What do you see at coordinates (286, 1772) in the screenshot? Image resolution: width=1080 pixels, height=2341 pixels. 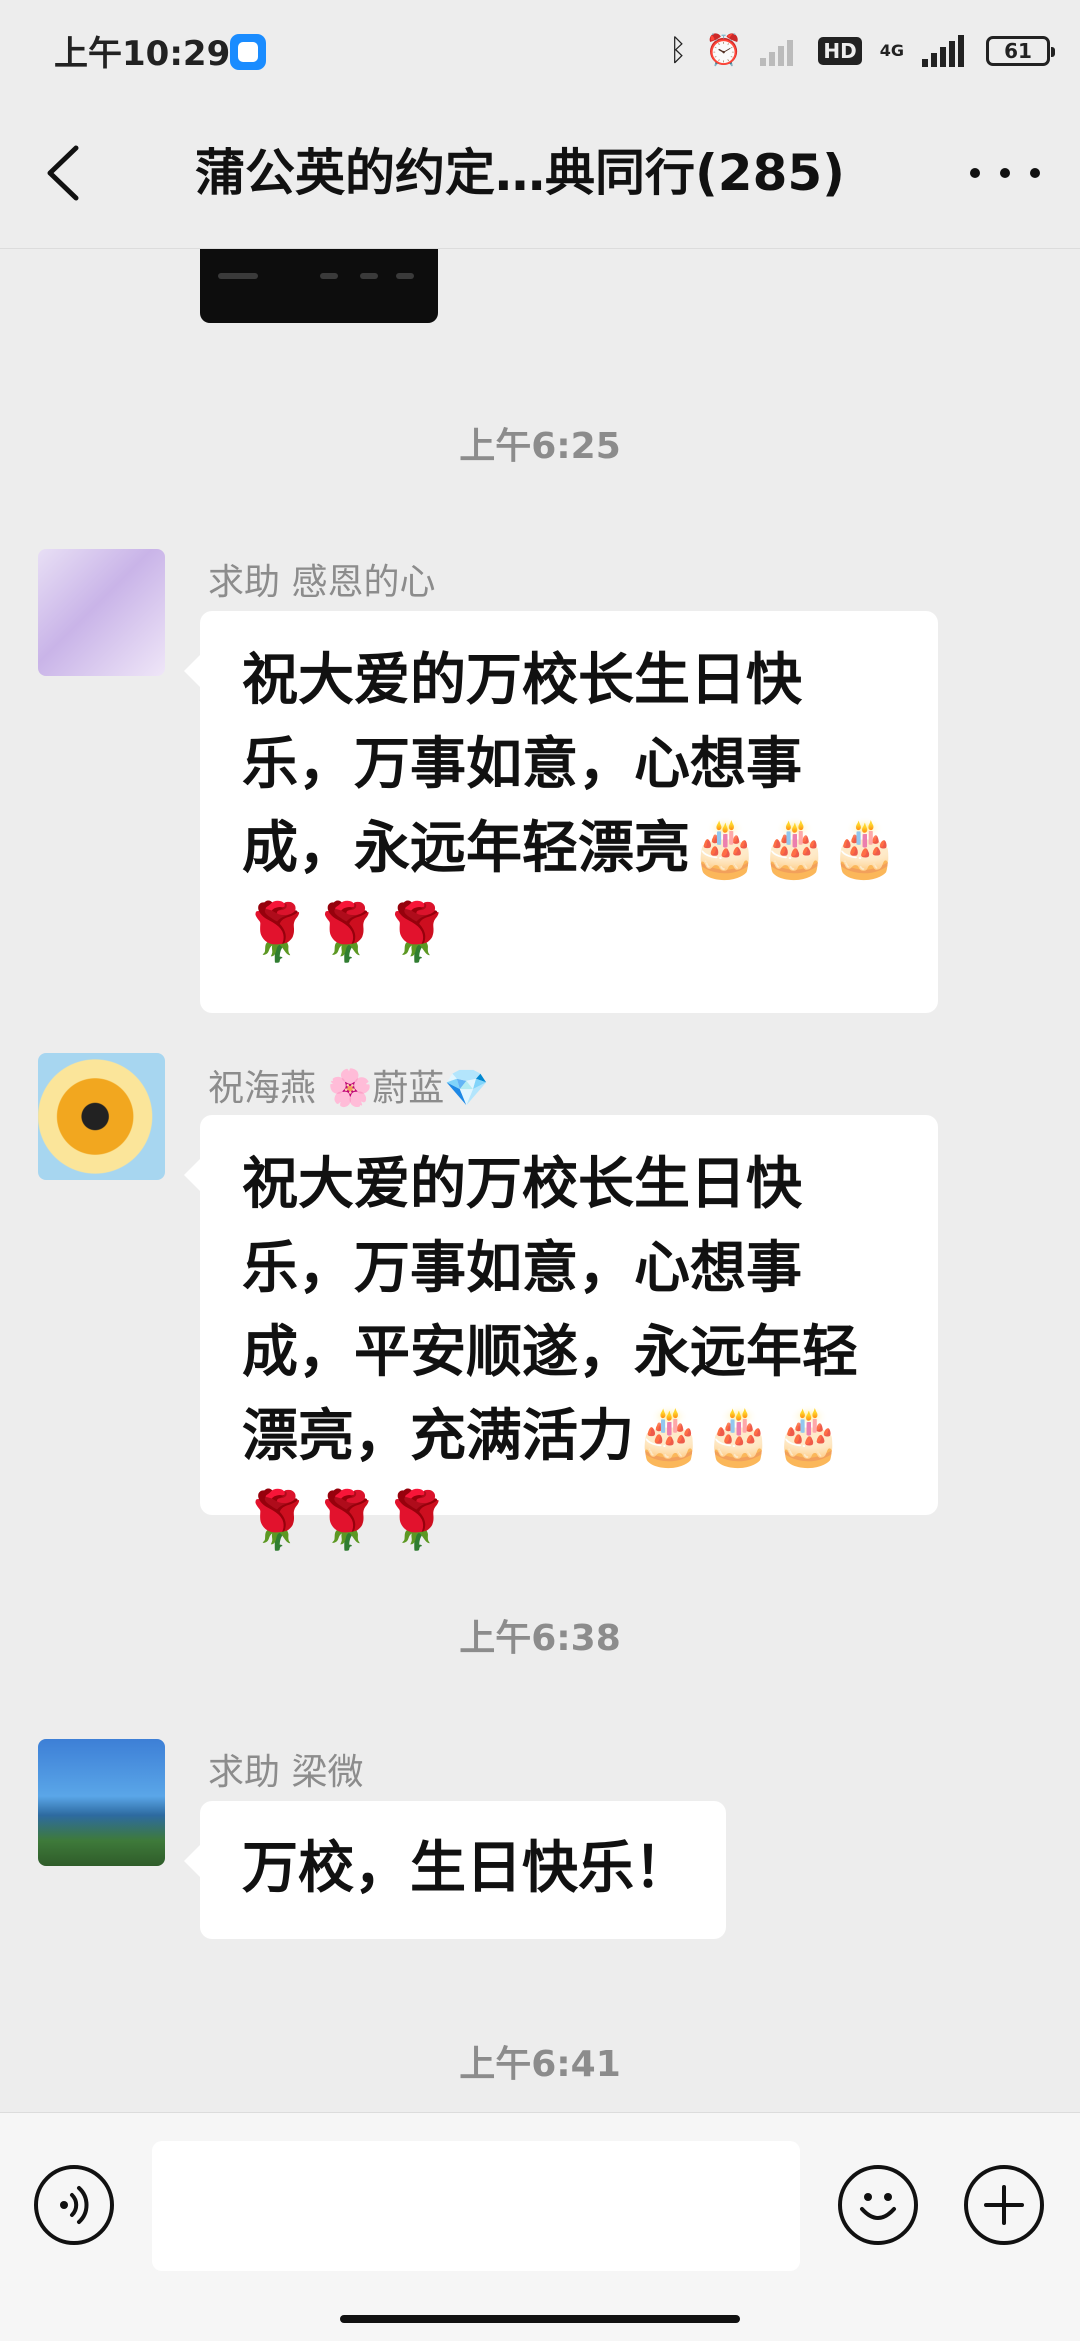 I see `sender-name: 求助 梁微` at bounding box center [286, 1772].